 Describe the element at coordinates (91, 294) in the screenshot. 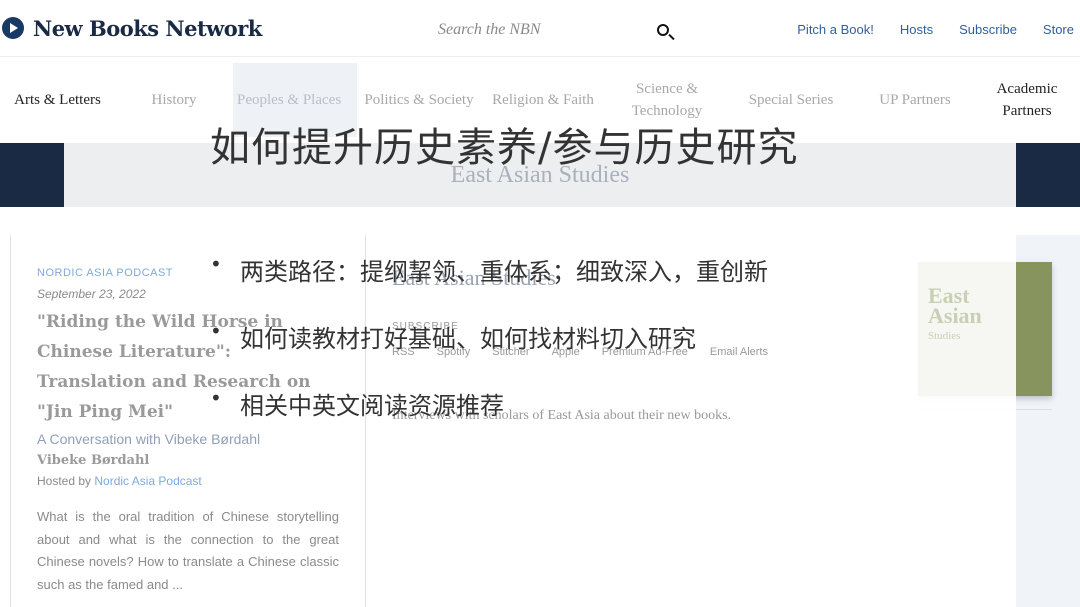

I see `episode-date: September 23, 2022` at that location.